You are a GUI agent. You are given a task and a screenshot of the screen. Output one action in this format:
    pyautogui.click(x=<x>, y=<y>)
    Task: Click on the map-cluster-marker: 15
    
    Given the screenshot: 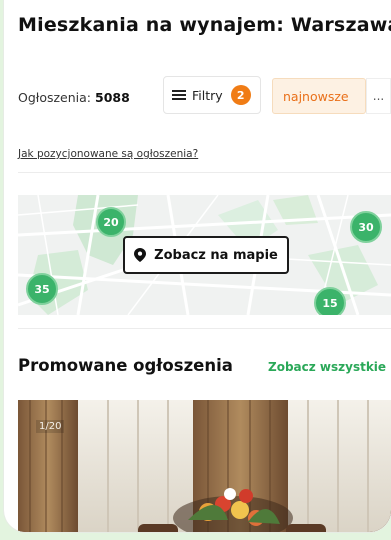 What is the action you would take?
    pyautogui.click(x=330, y=301)
    